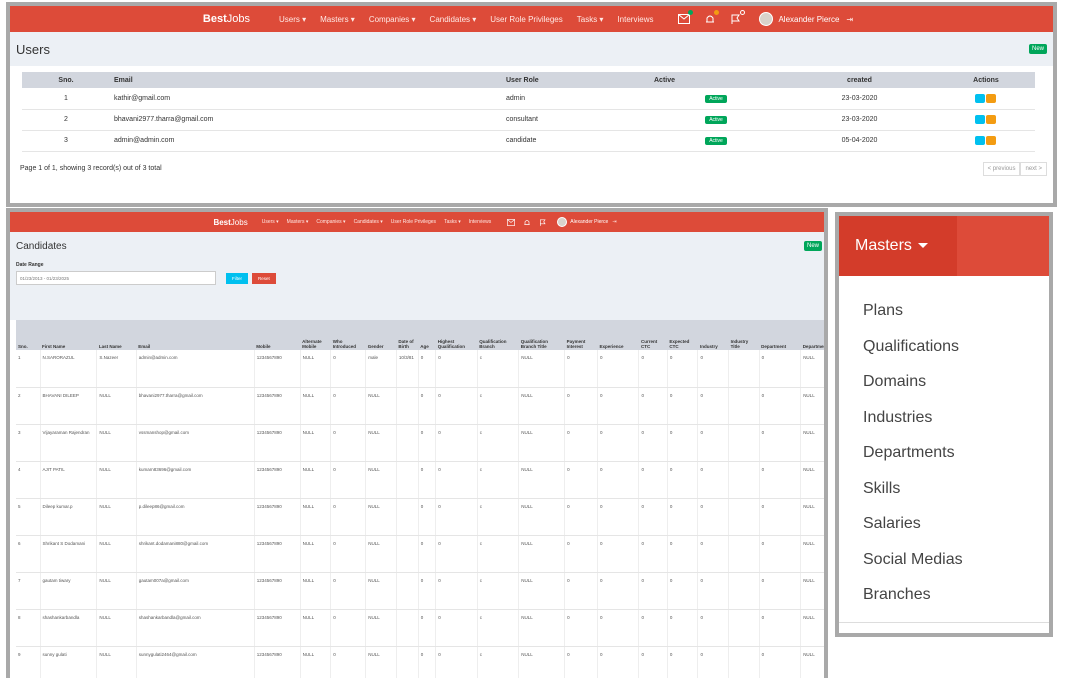 This screenshot has height=678, width=1065. I want to click on col-header: Alternate Mobile, so click(315, 335).